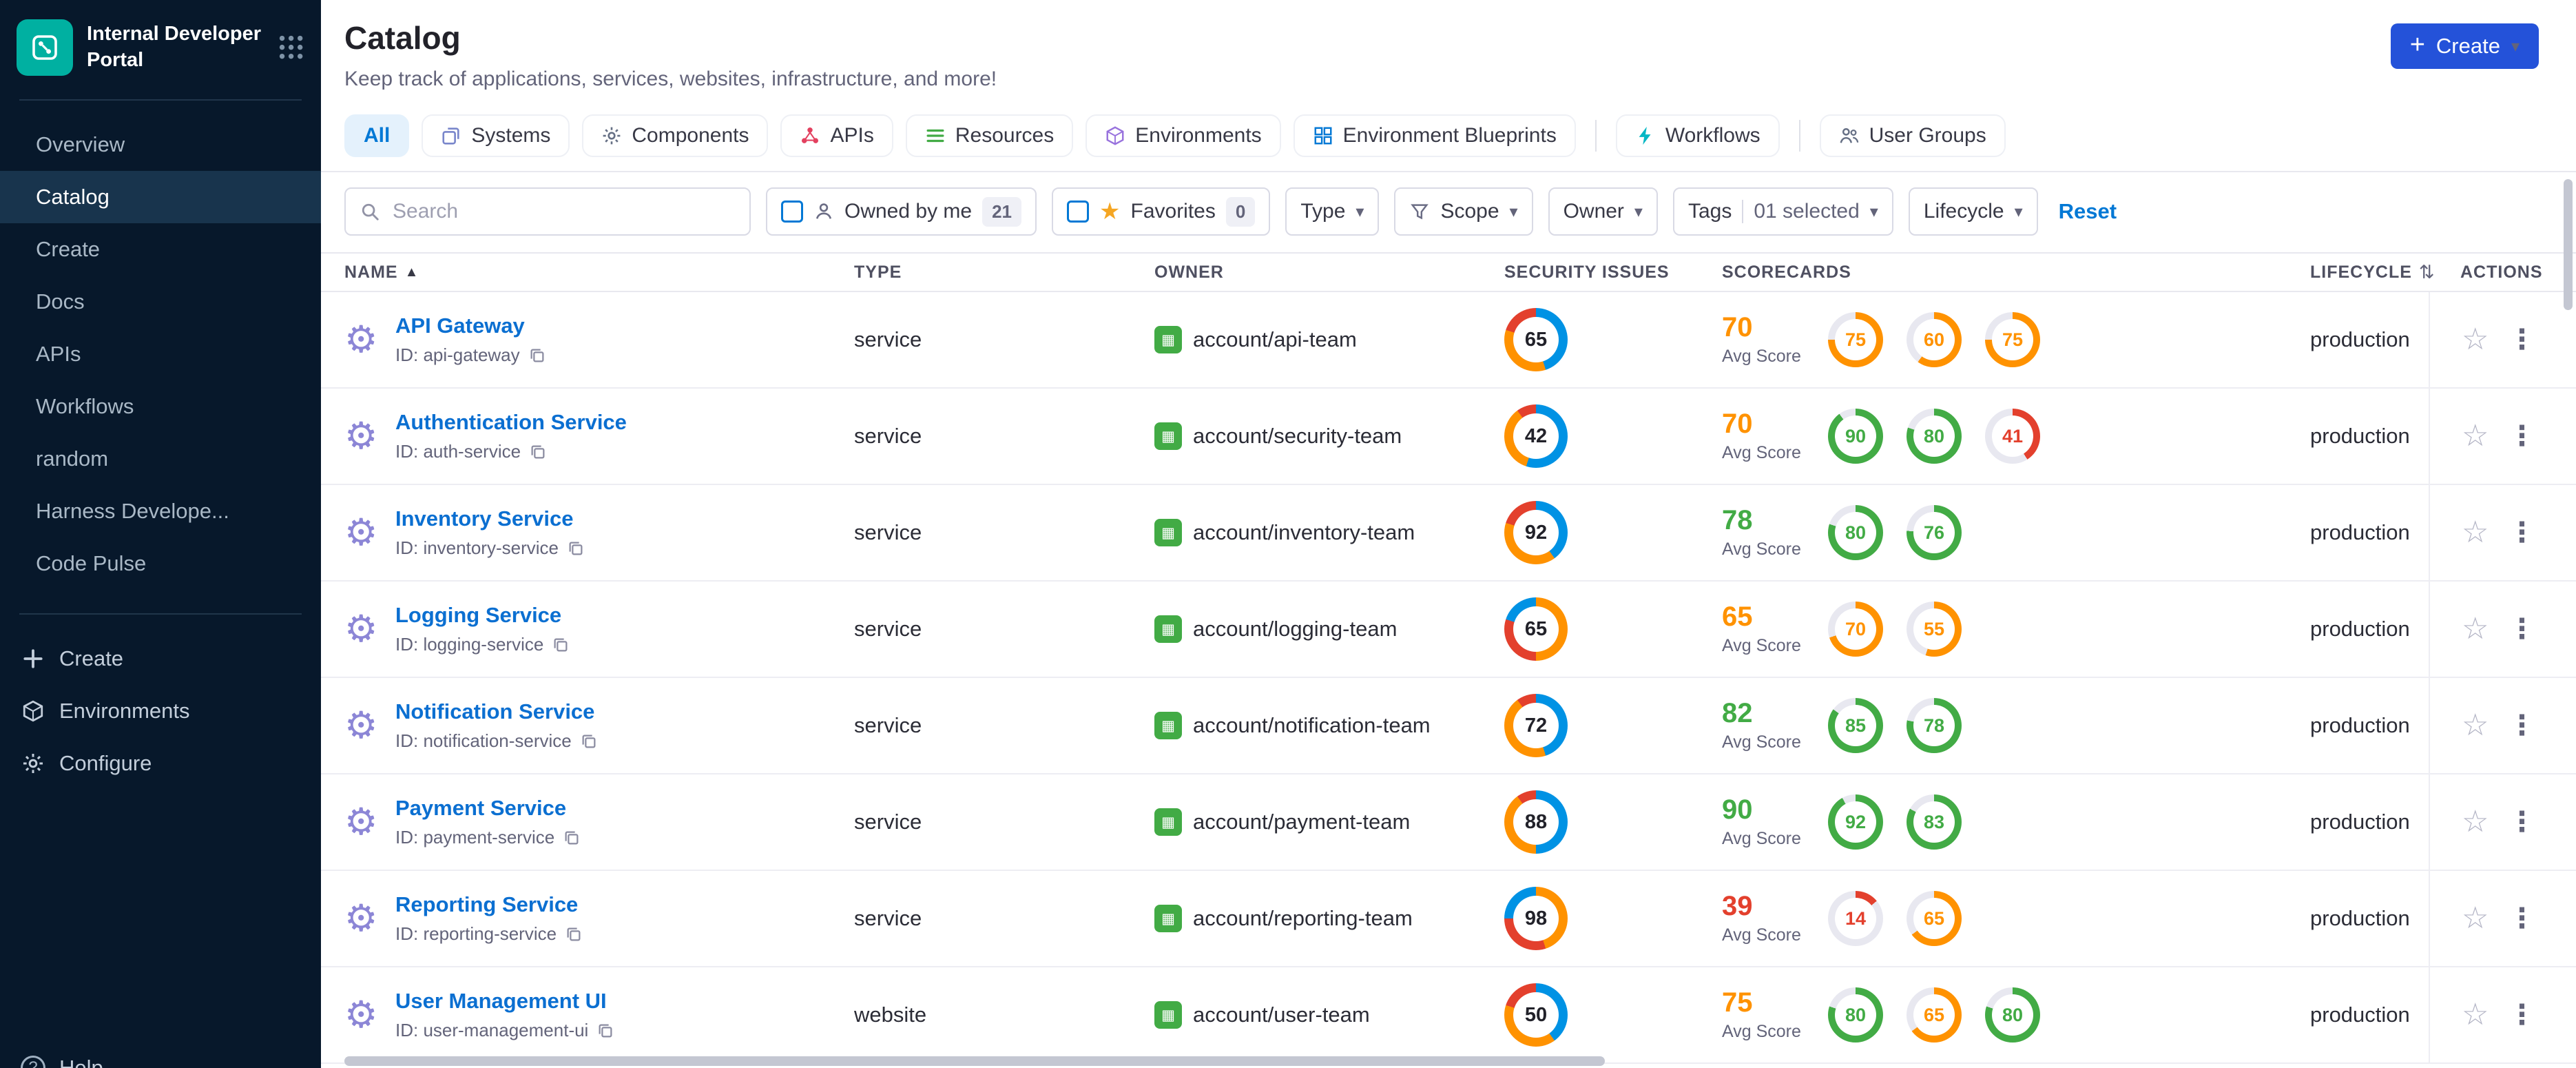 This screenshot has width=2576, height=1068. Describe the element at coordinates (1434, 135) in the screenshot. I see `tab-environment-blueprints: Environment Blueprints` at that location.